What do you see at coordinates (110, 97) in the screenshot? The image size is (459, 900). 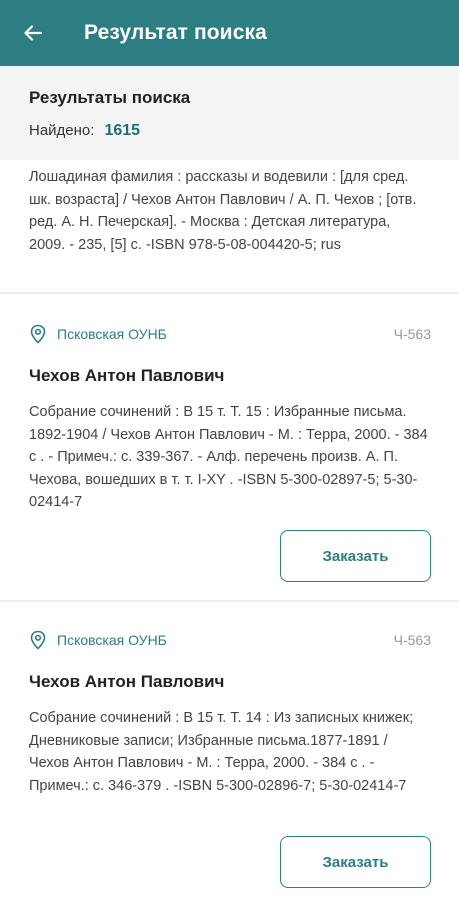 I see `summary-title: Результаты поиска` at bounding box center [110, 97].